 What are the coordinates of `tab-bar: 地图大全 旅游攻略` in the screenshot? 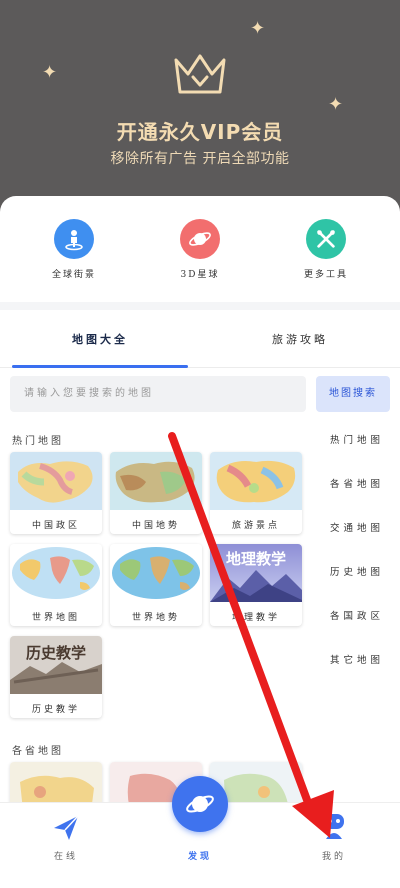 It's located at (200, 340).